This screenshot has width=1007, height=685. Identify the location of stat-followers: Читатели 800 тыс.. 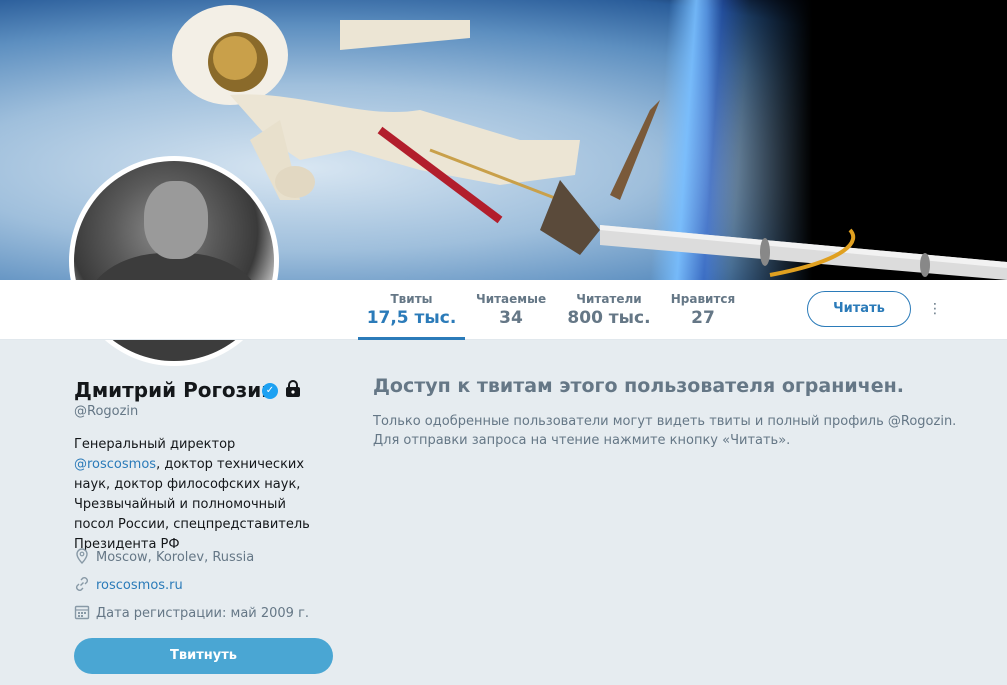
(609, 310).